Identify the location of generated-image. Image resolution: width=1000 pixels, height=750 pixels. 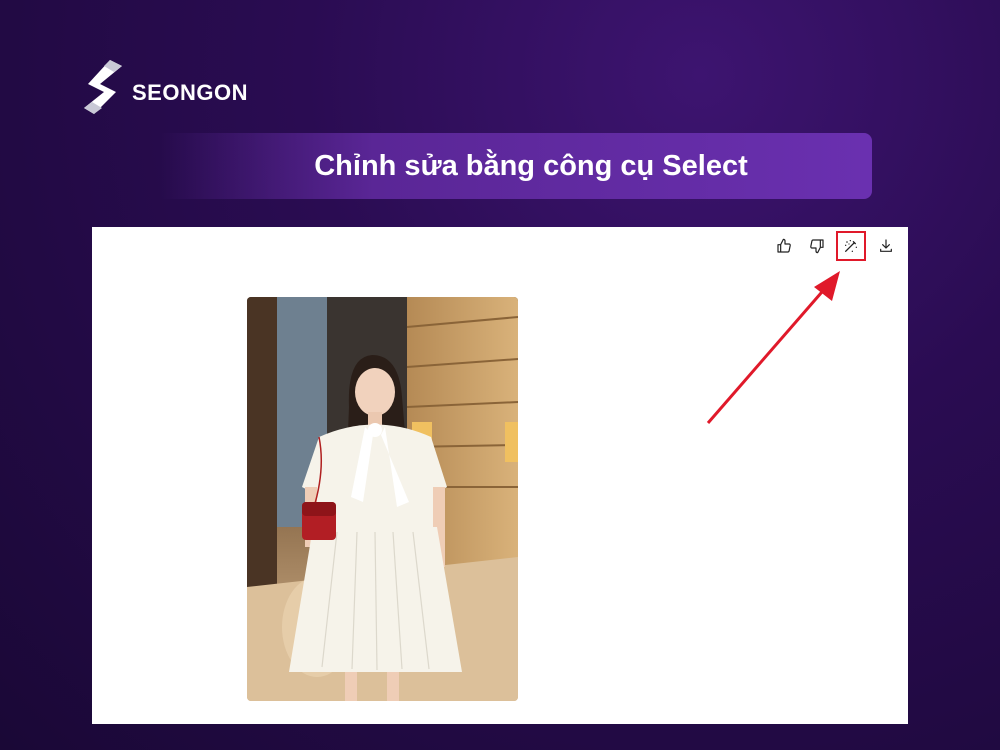
(382, 499).